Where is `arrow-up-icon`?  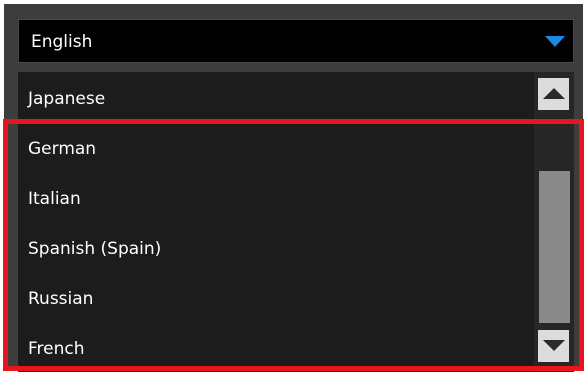 arrow-up-icon is located at coordinates (554, 93).